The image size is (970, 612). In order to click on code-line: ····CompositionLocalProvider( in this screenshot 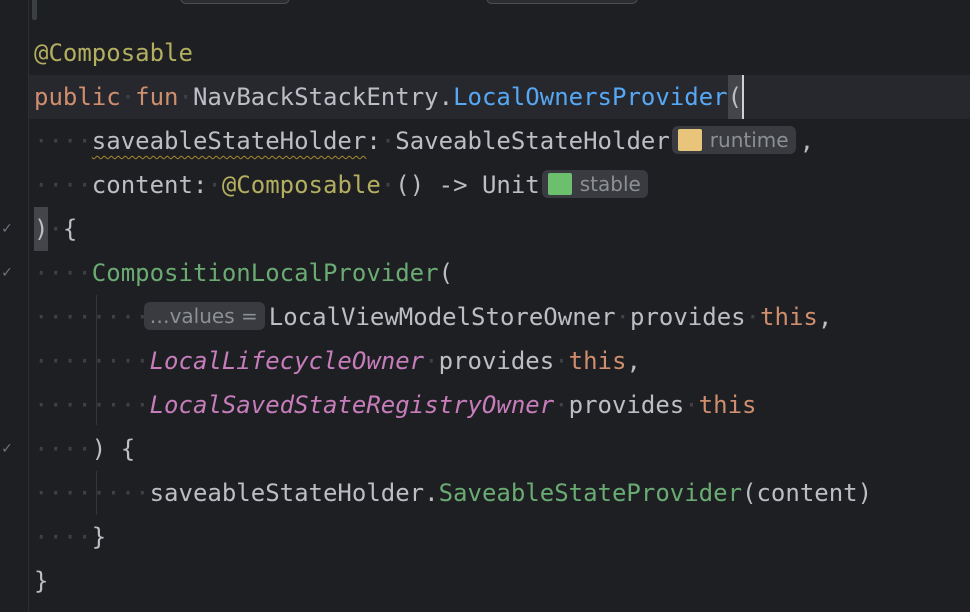, I will do `click(243, 273)`.